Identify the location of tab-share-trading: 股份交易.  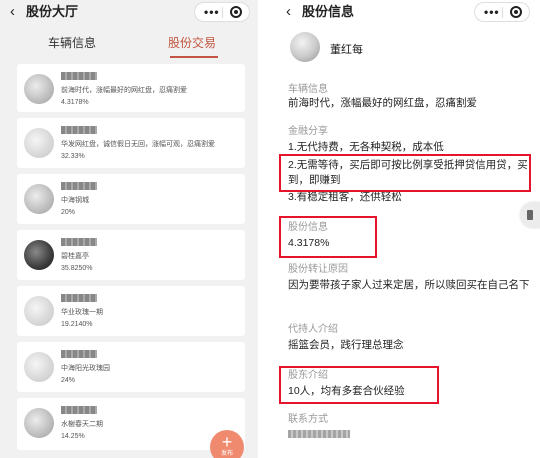
(192, 43).